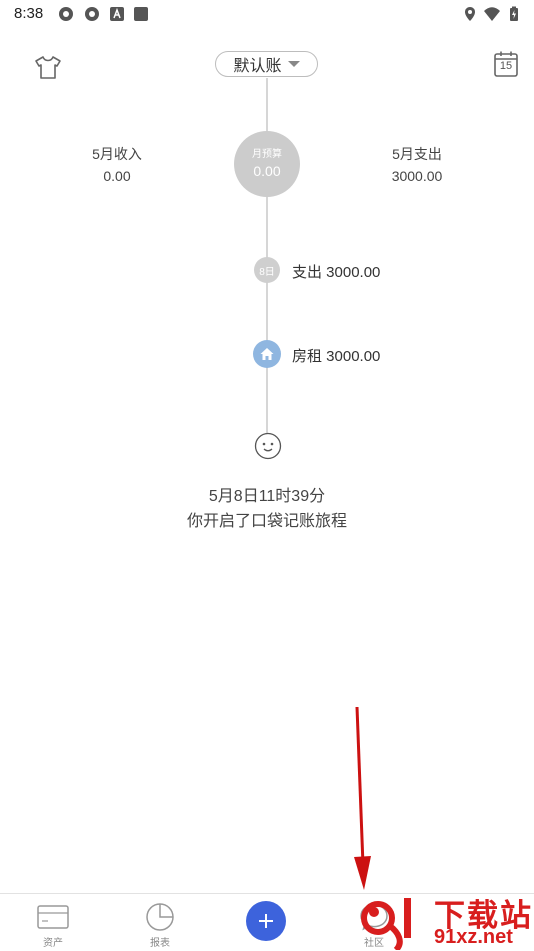 The height and width of the screenshot is (951, 534). Describe the element at coordinates (514, 13) in the screenshot. I see `battery-icon` at that location.